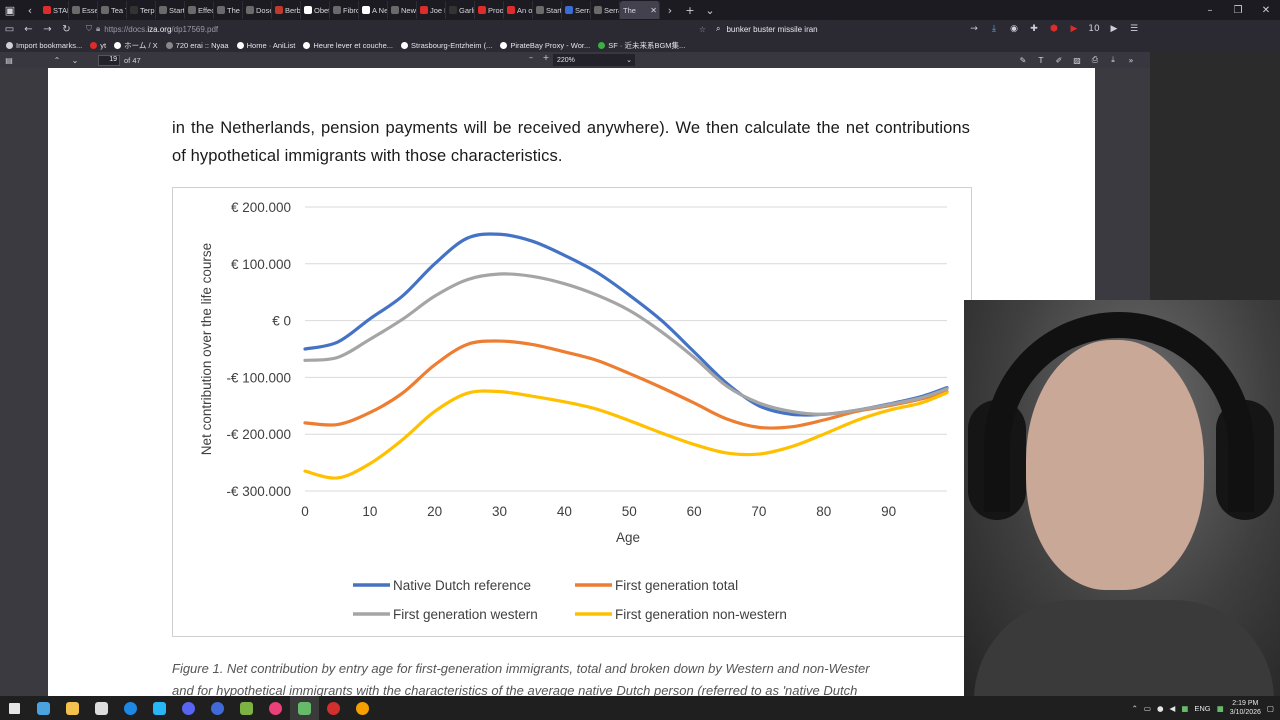 This screenshot has height=720, width=1280. What do you see at coordinates (83, 10) in the screenshot?
I see `tab-item: Essent` at bounding box center [83, 10].